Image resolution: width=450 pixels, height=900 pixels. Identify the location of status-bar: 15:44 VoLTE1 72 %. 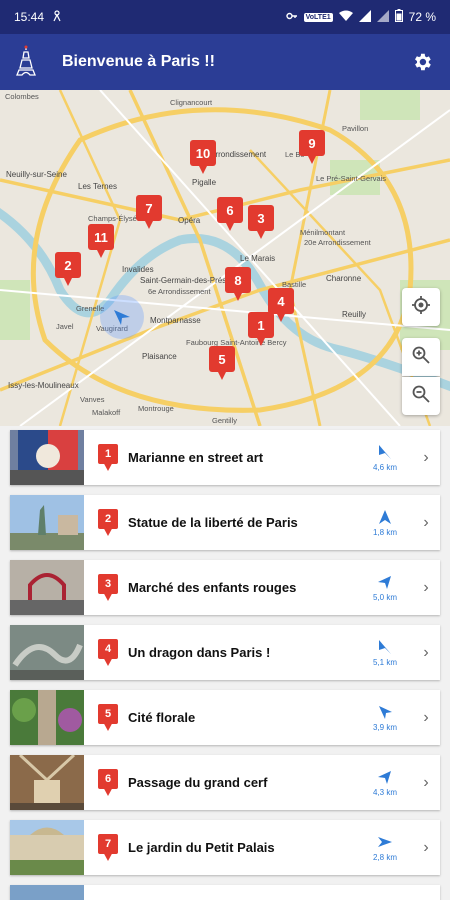
(225, 17).